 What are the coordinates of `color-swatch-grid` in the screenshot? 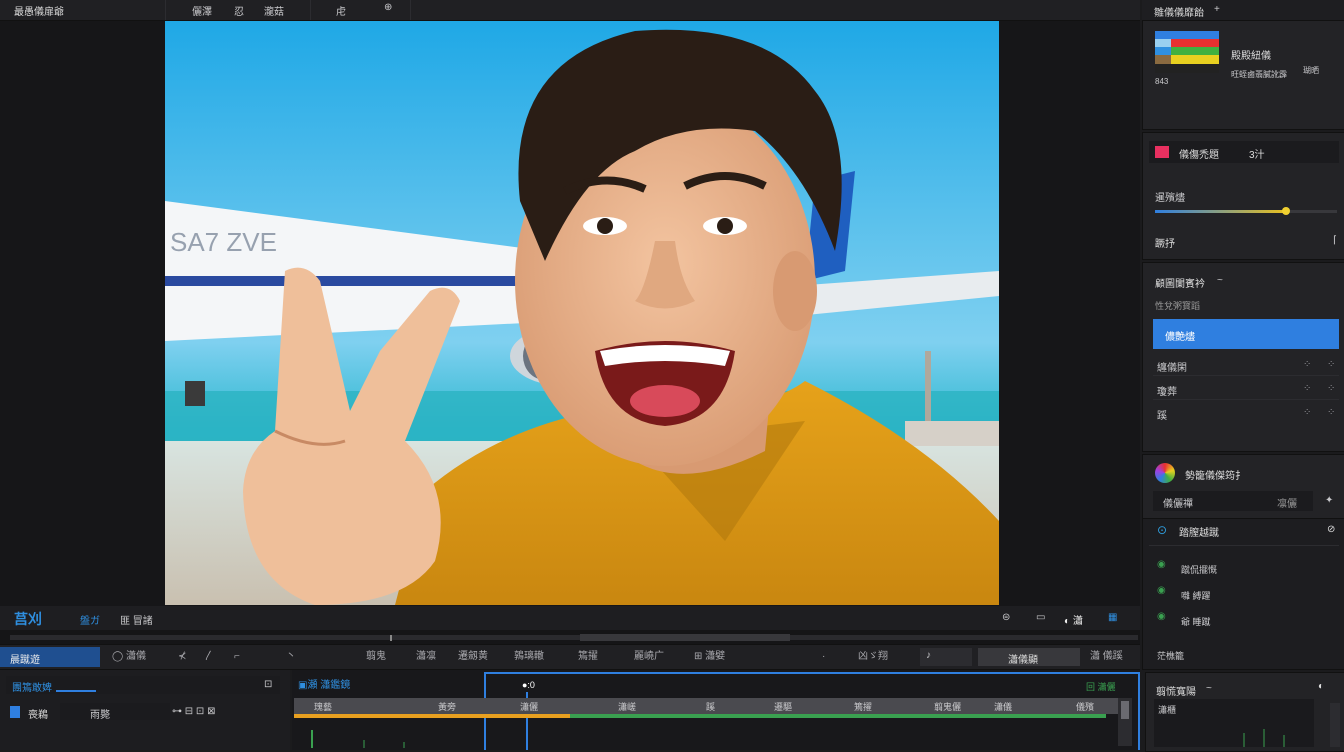 It's located at (1187, 52).